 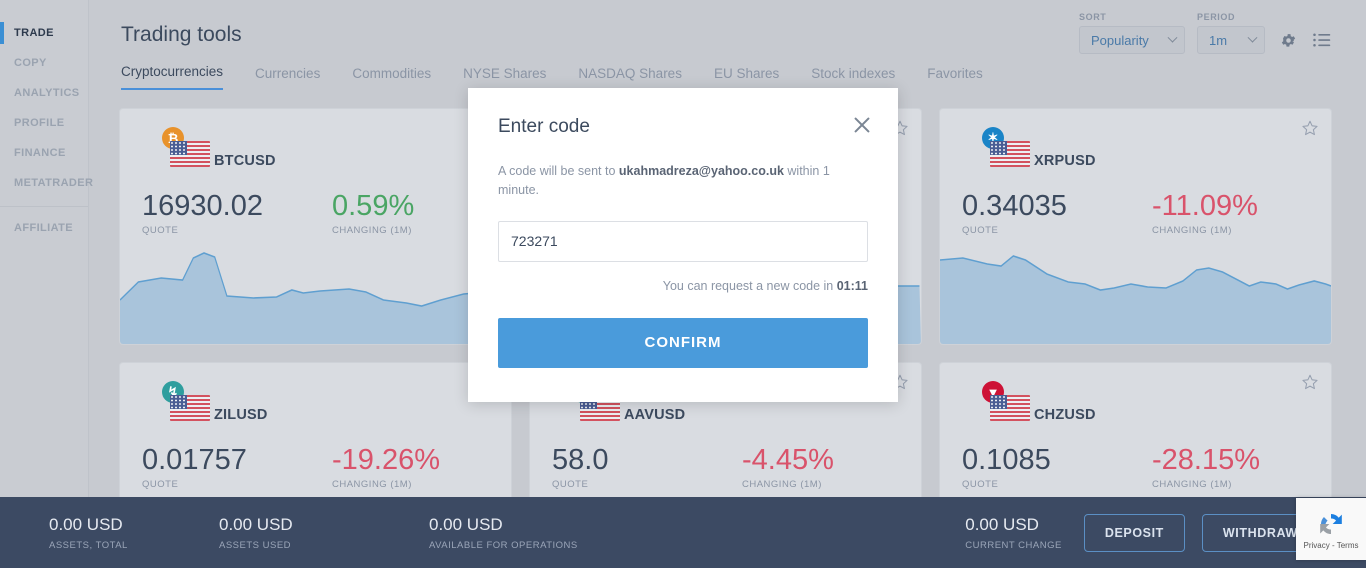 What do you see at coordinates (44, 206) in the screenshot?
I see `sidebar-divider` at bounding box center [44, 206].